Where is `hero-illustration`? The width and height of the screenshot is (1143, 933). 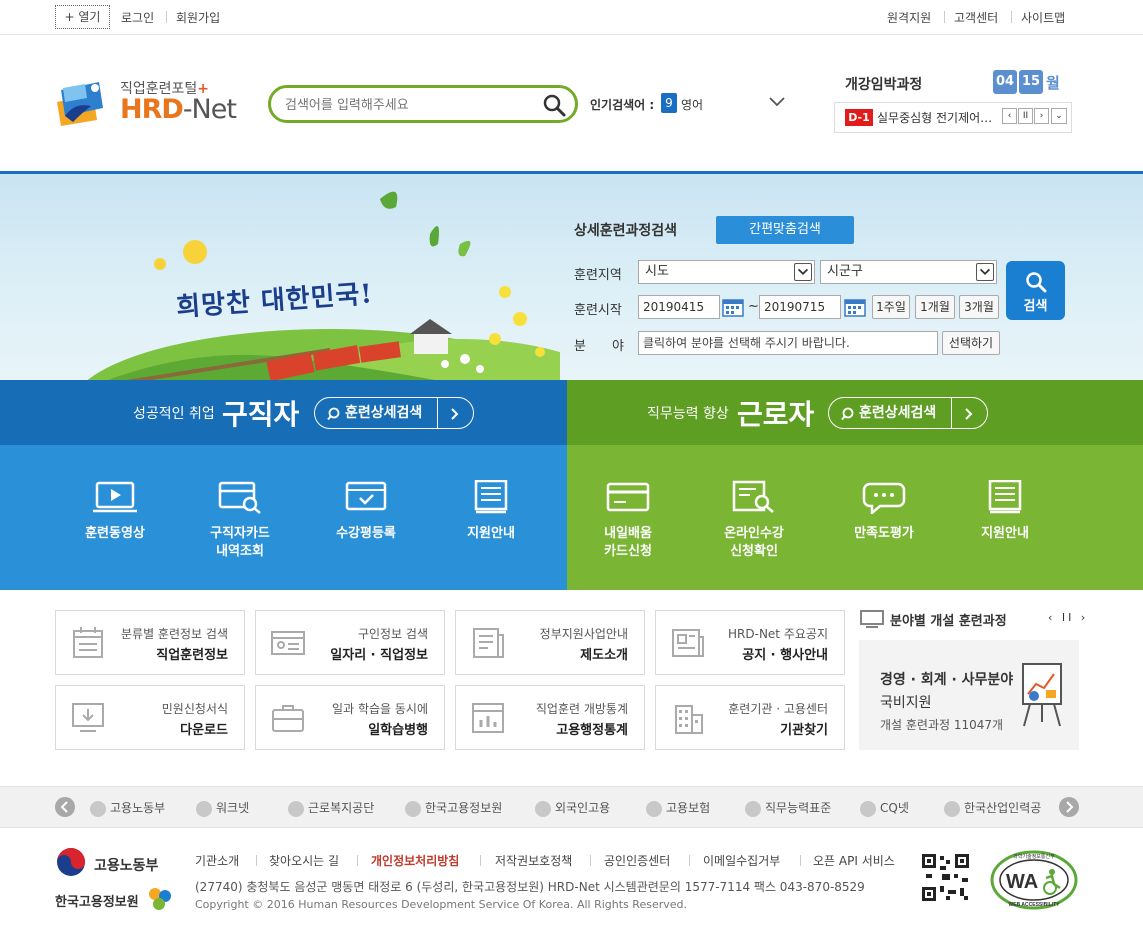
hero-illustration is located at coordinates (323, 285).